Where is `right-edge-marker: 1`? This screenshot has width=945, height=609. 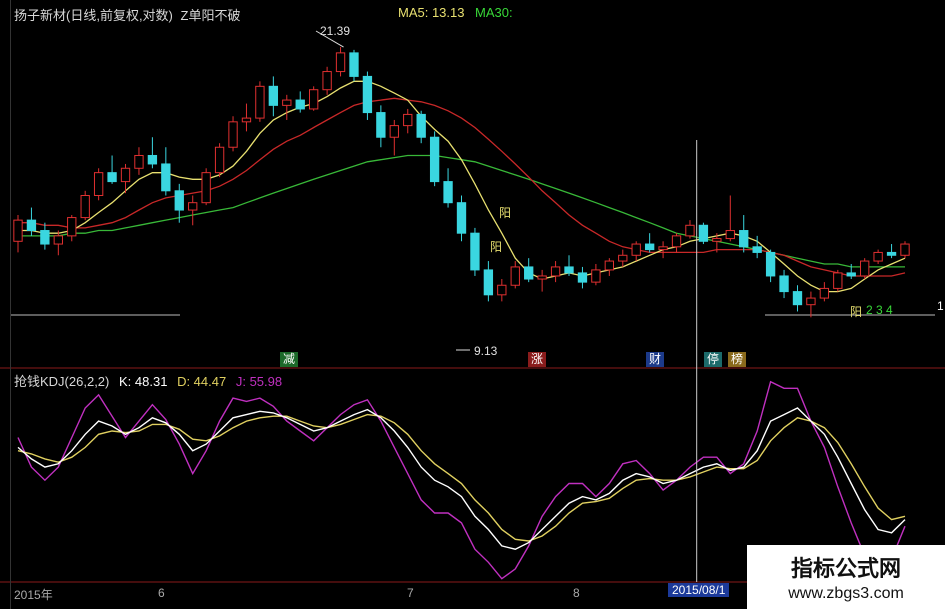
right-edge-marker: 1 is located at coordinates (940, 306).